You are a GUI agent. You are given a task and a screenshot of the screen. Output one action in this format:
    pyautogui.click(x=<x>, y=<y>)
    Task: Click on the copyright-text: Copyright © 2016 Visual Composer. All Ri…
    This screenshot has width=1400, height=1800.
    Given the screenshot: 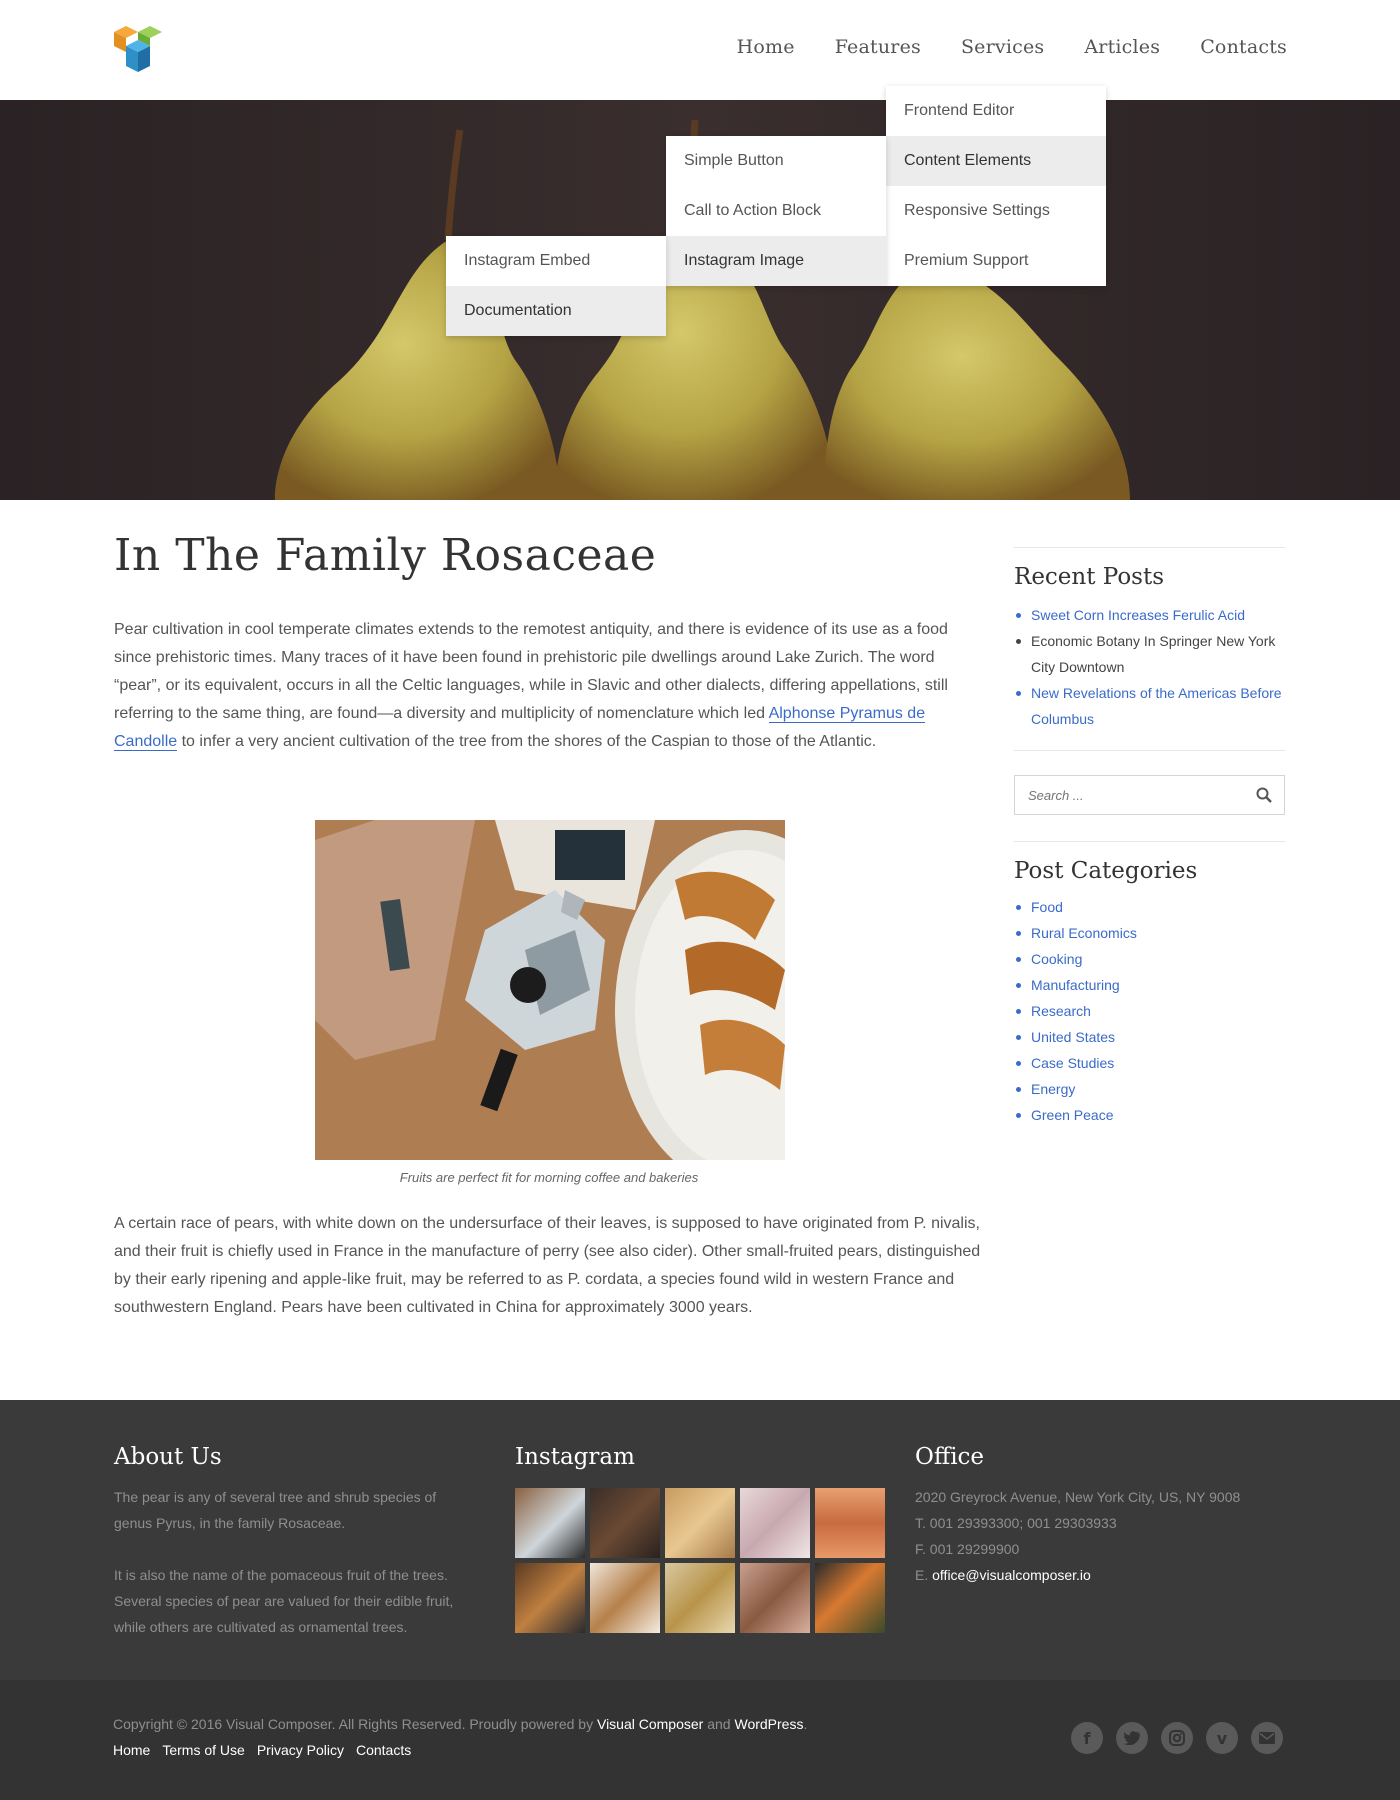 What is the action you would take?
    pyautogui.click(x=355, y=1724)
    